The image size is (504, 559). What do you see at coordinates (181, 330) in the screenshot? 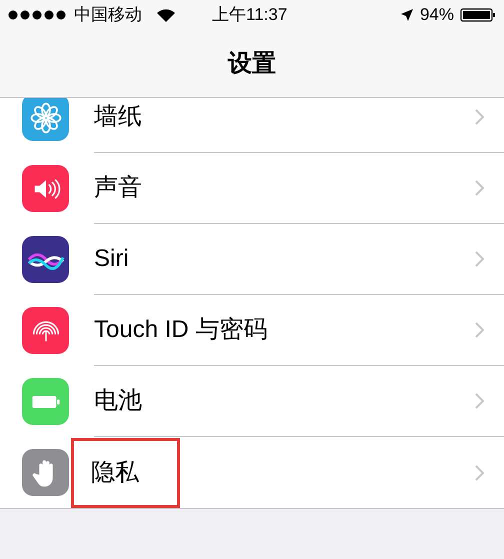
I see `row-label: Touch ID 与密码` at bounding box center [181, 330].